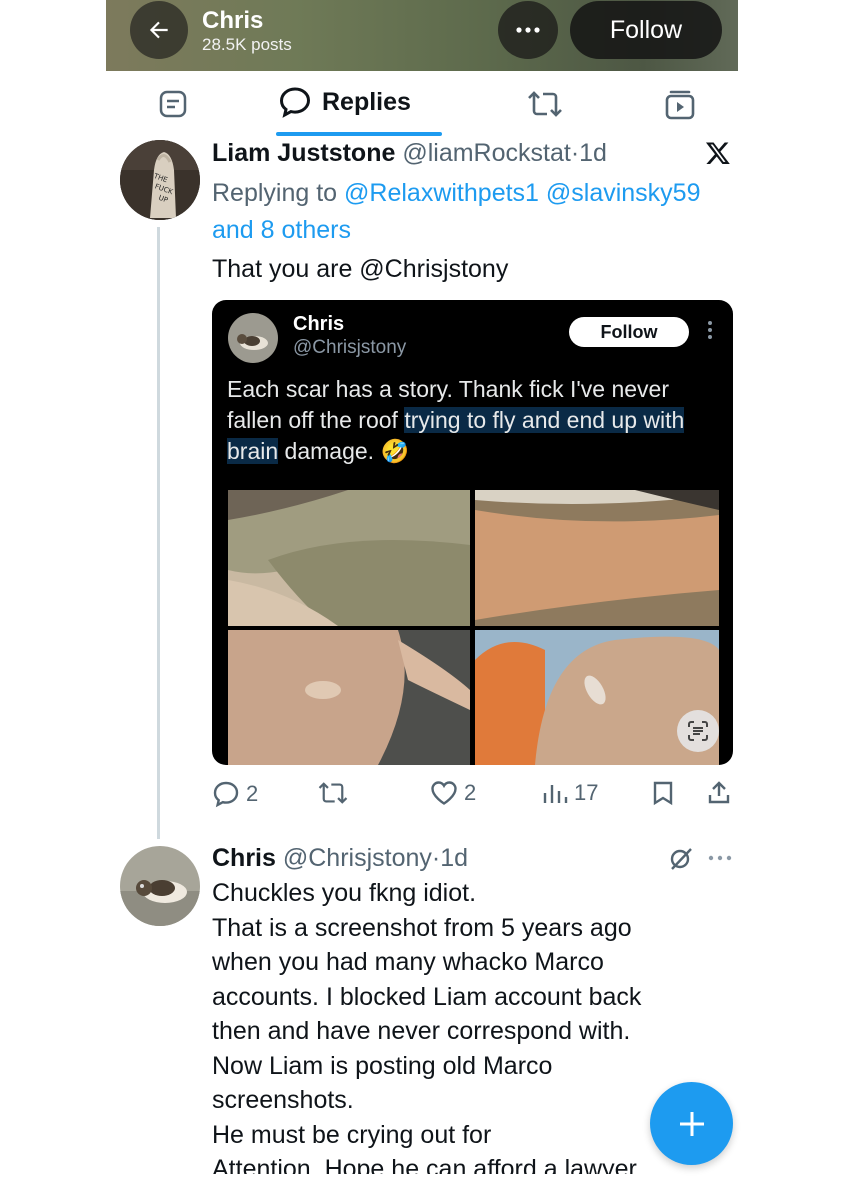 This screenshot has width=845, height=1200. Describe the element at coordinates (422, 104) in the screenshot. I see `profile-tabs: Replies` at that location.